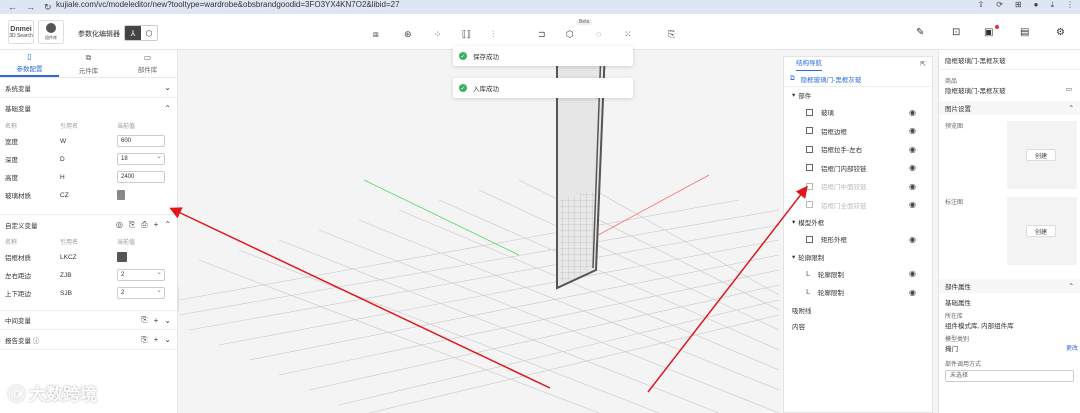 Image resolution: width=1080 pixels, height=413 pixels. What do you see at coordinates (858, 205) in the screenshot?
I see `nav-item: 铝框门全面铰链 ◉` at bounding box center [858, 205].